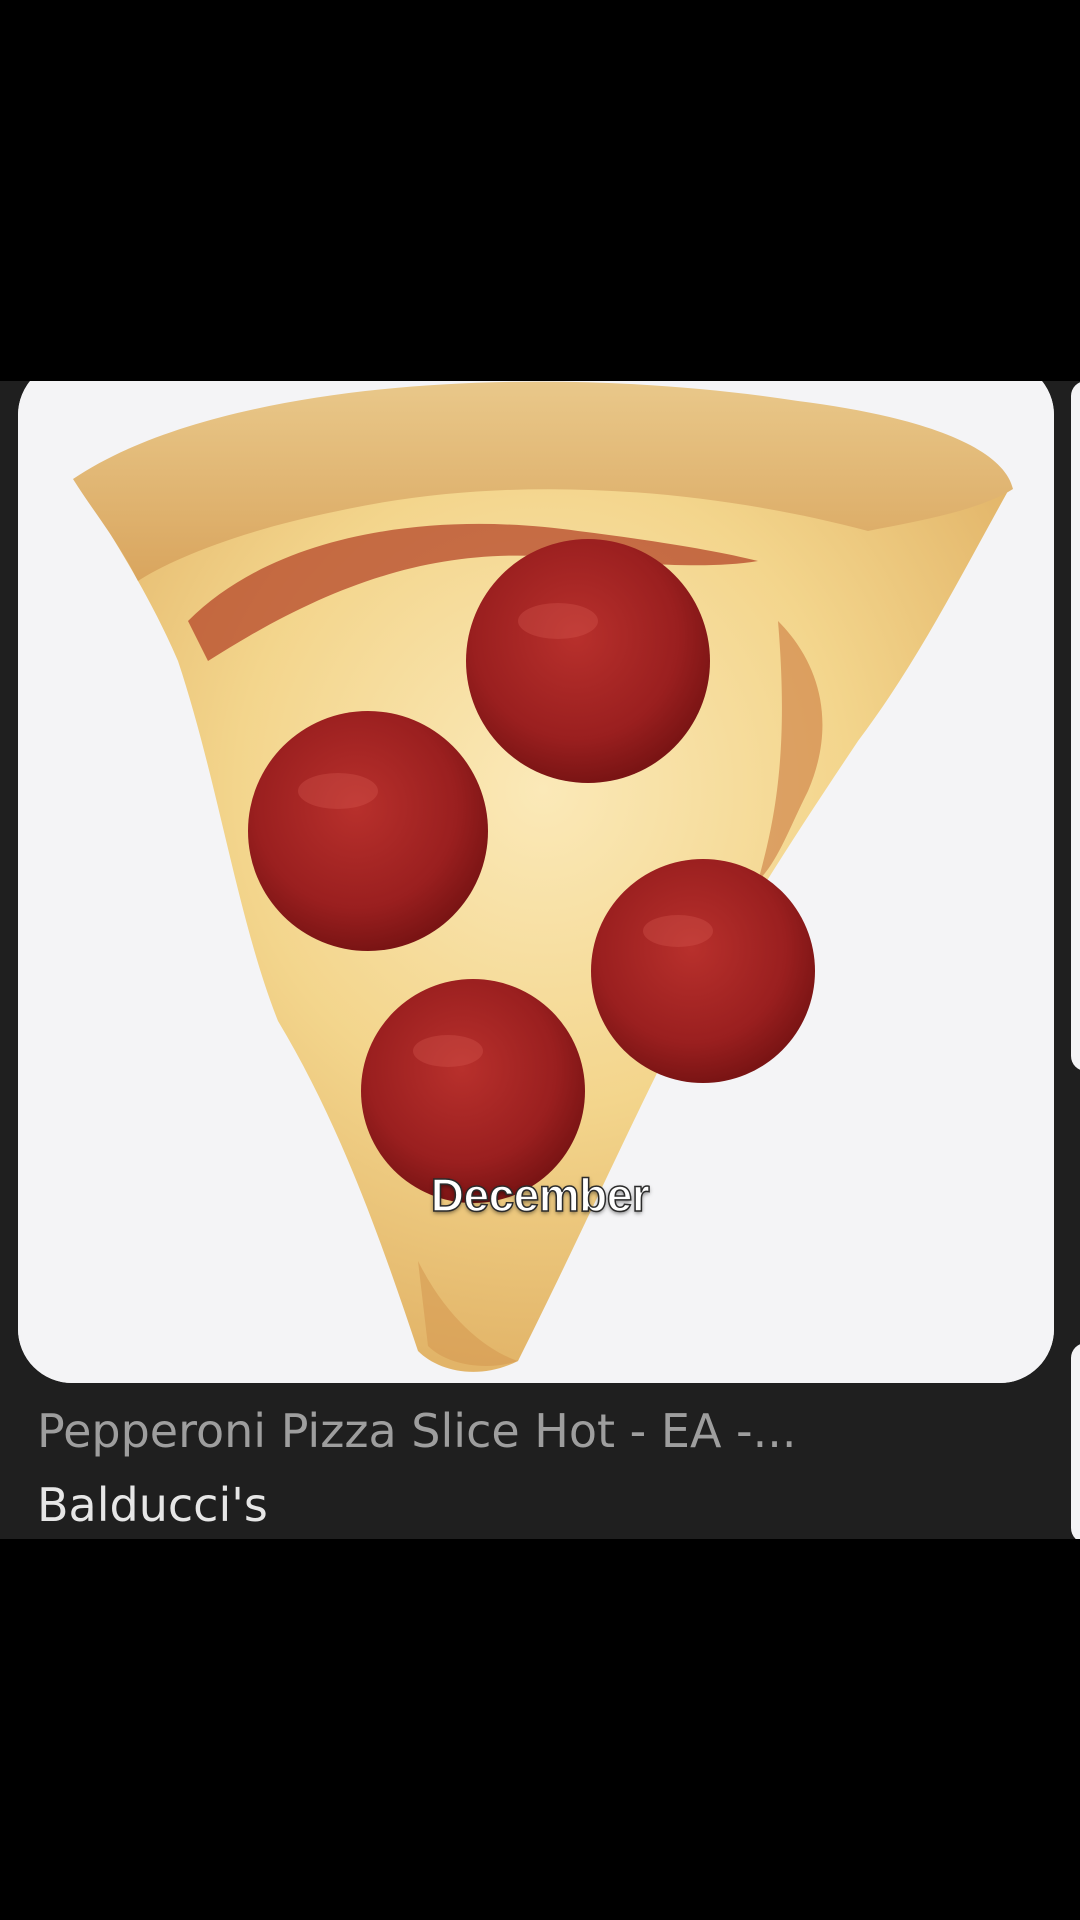  Describe the element at coordinates (152, 1505) in the screenshot. I see `result-source-label: Balducci's` at that location.